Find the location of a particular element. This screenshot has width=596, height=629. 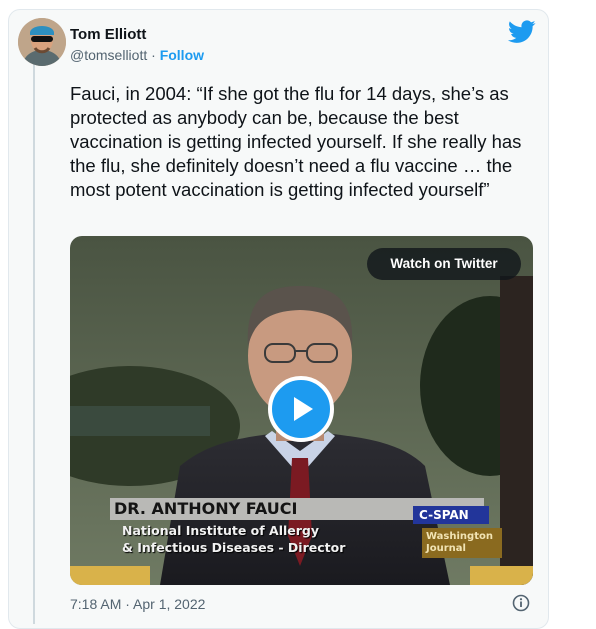

avatar-image is located at coordinates (42, 42).